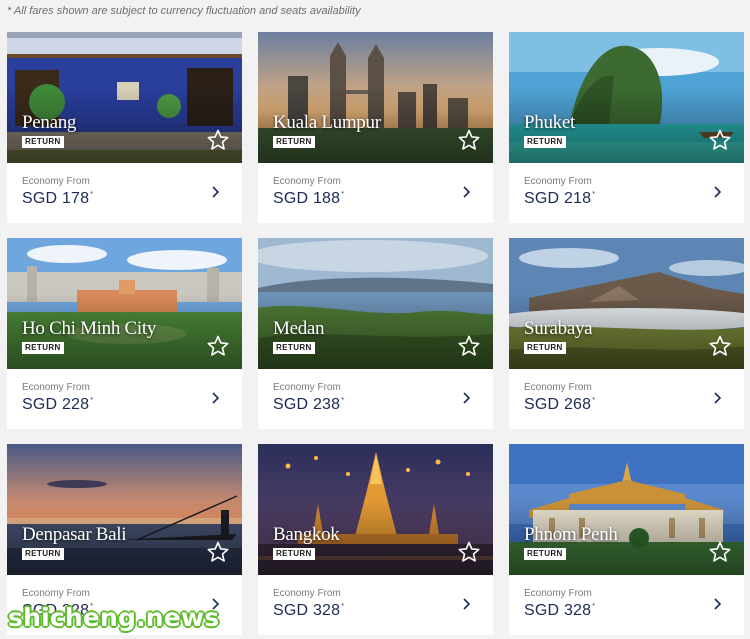  What do you see at coordinates (326, 404) in the screenshot?
I see `price-value: 238` at bounding box center [326, 404].